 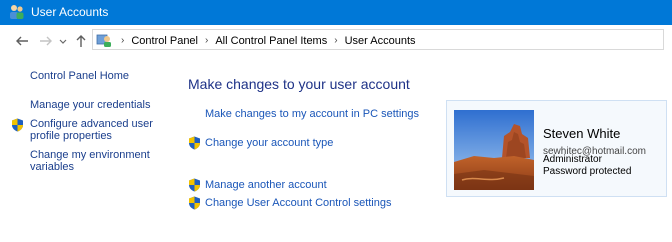 I want to click on user-role: Administrator, so click(x=572, y=159).